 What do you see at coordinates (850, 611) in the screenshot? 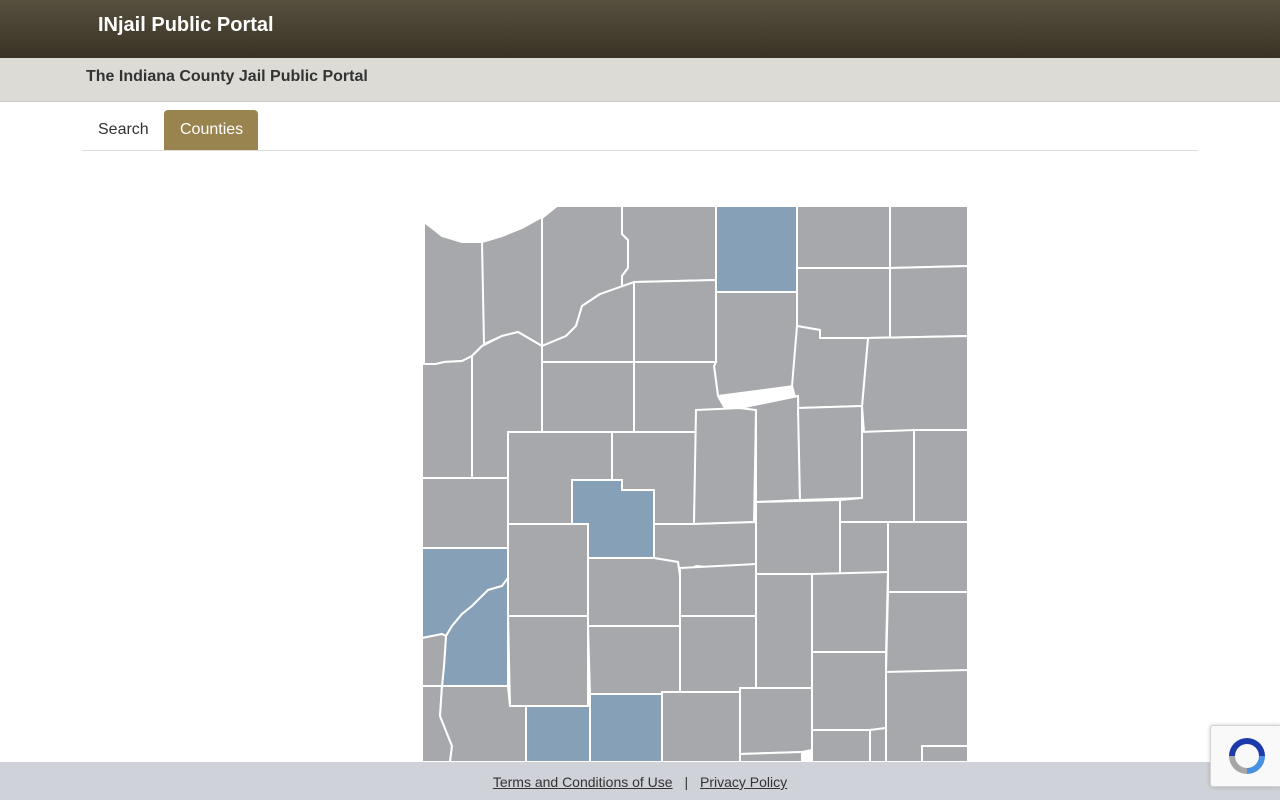
I see `county-delaware` at bounding box center [850, 611].